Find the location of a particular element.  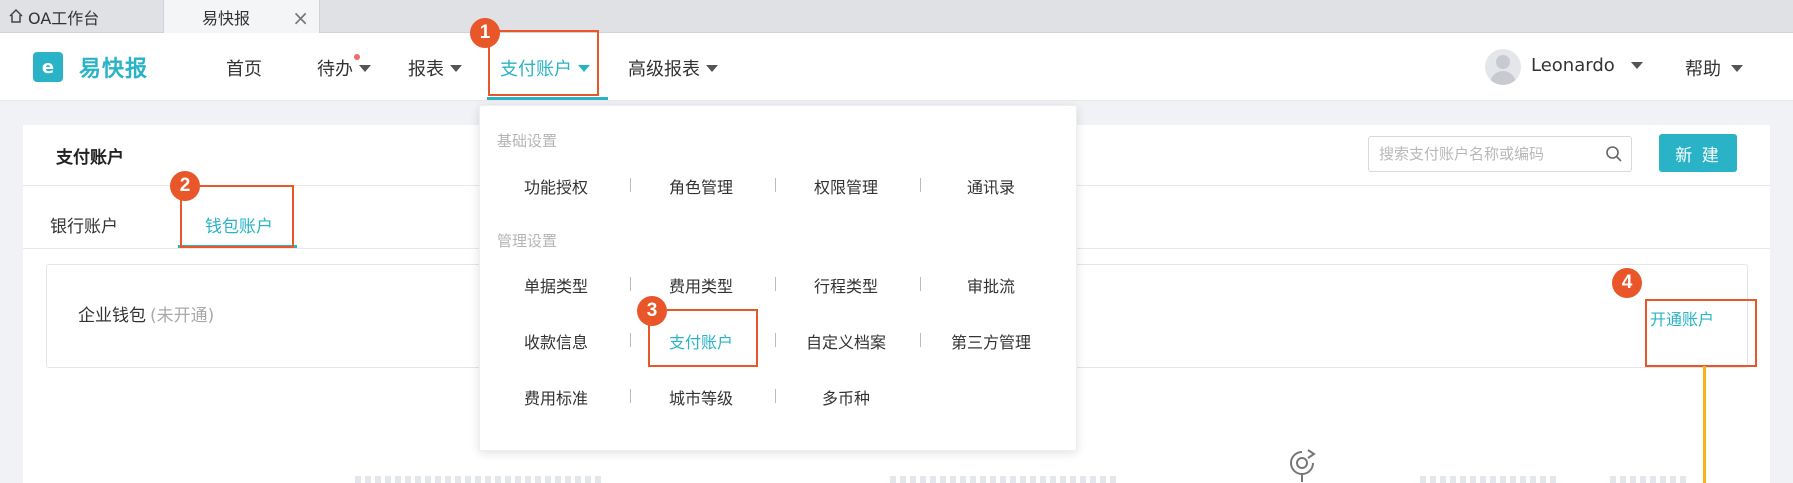

dropdown-section-title: 基础设置 is located at coordinates (527, 141).